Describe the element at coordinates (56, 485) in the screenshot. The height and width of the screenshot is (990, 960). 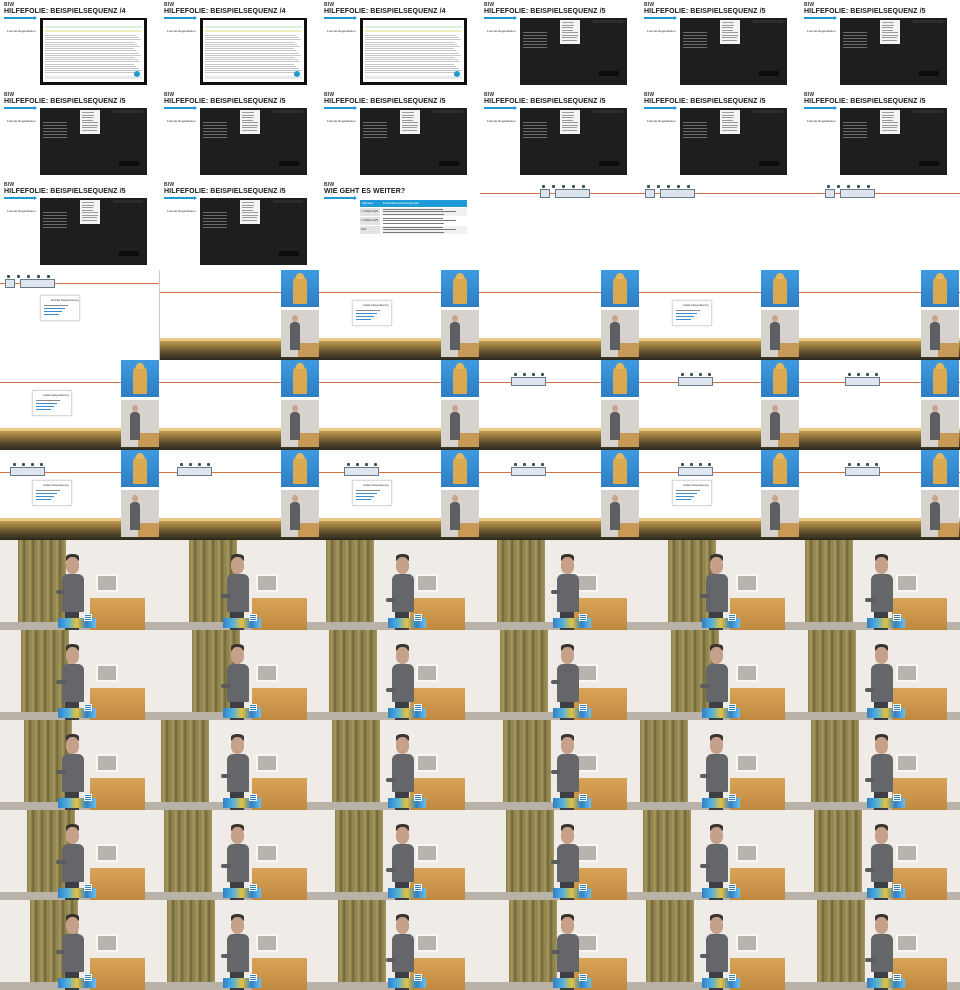
I see `popup-title: Lokale Kategorisierung` at that location.